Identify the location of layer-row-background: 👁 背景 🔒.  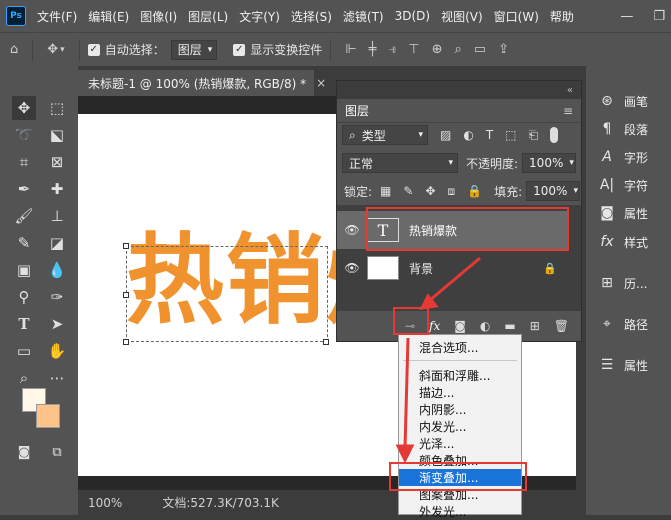
(452, 268).